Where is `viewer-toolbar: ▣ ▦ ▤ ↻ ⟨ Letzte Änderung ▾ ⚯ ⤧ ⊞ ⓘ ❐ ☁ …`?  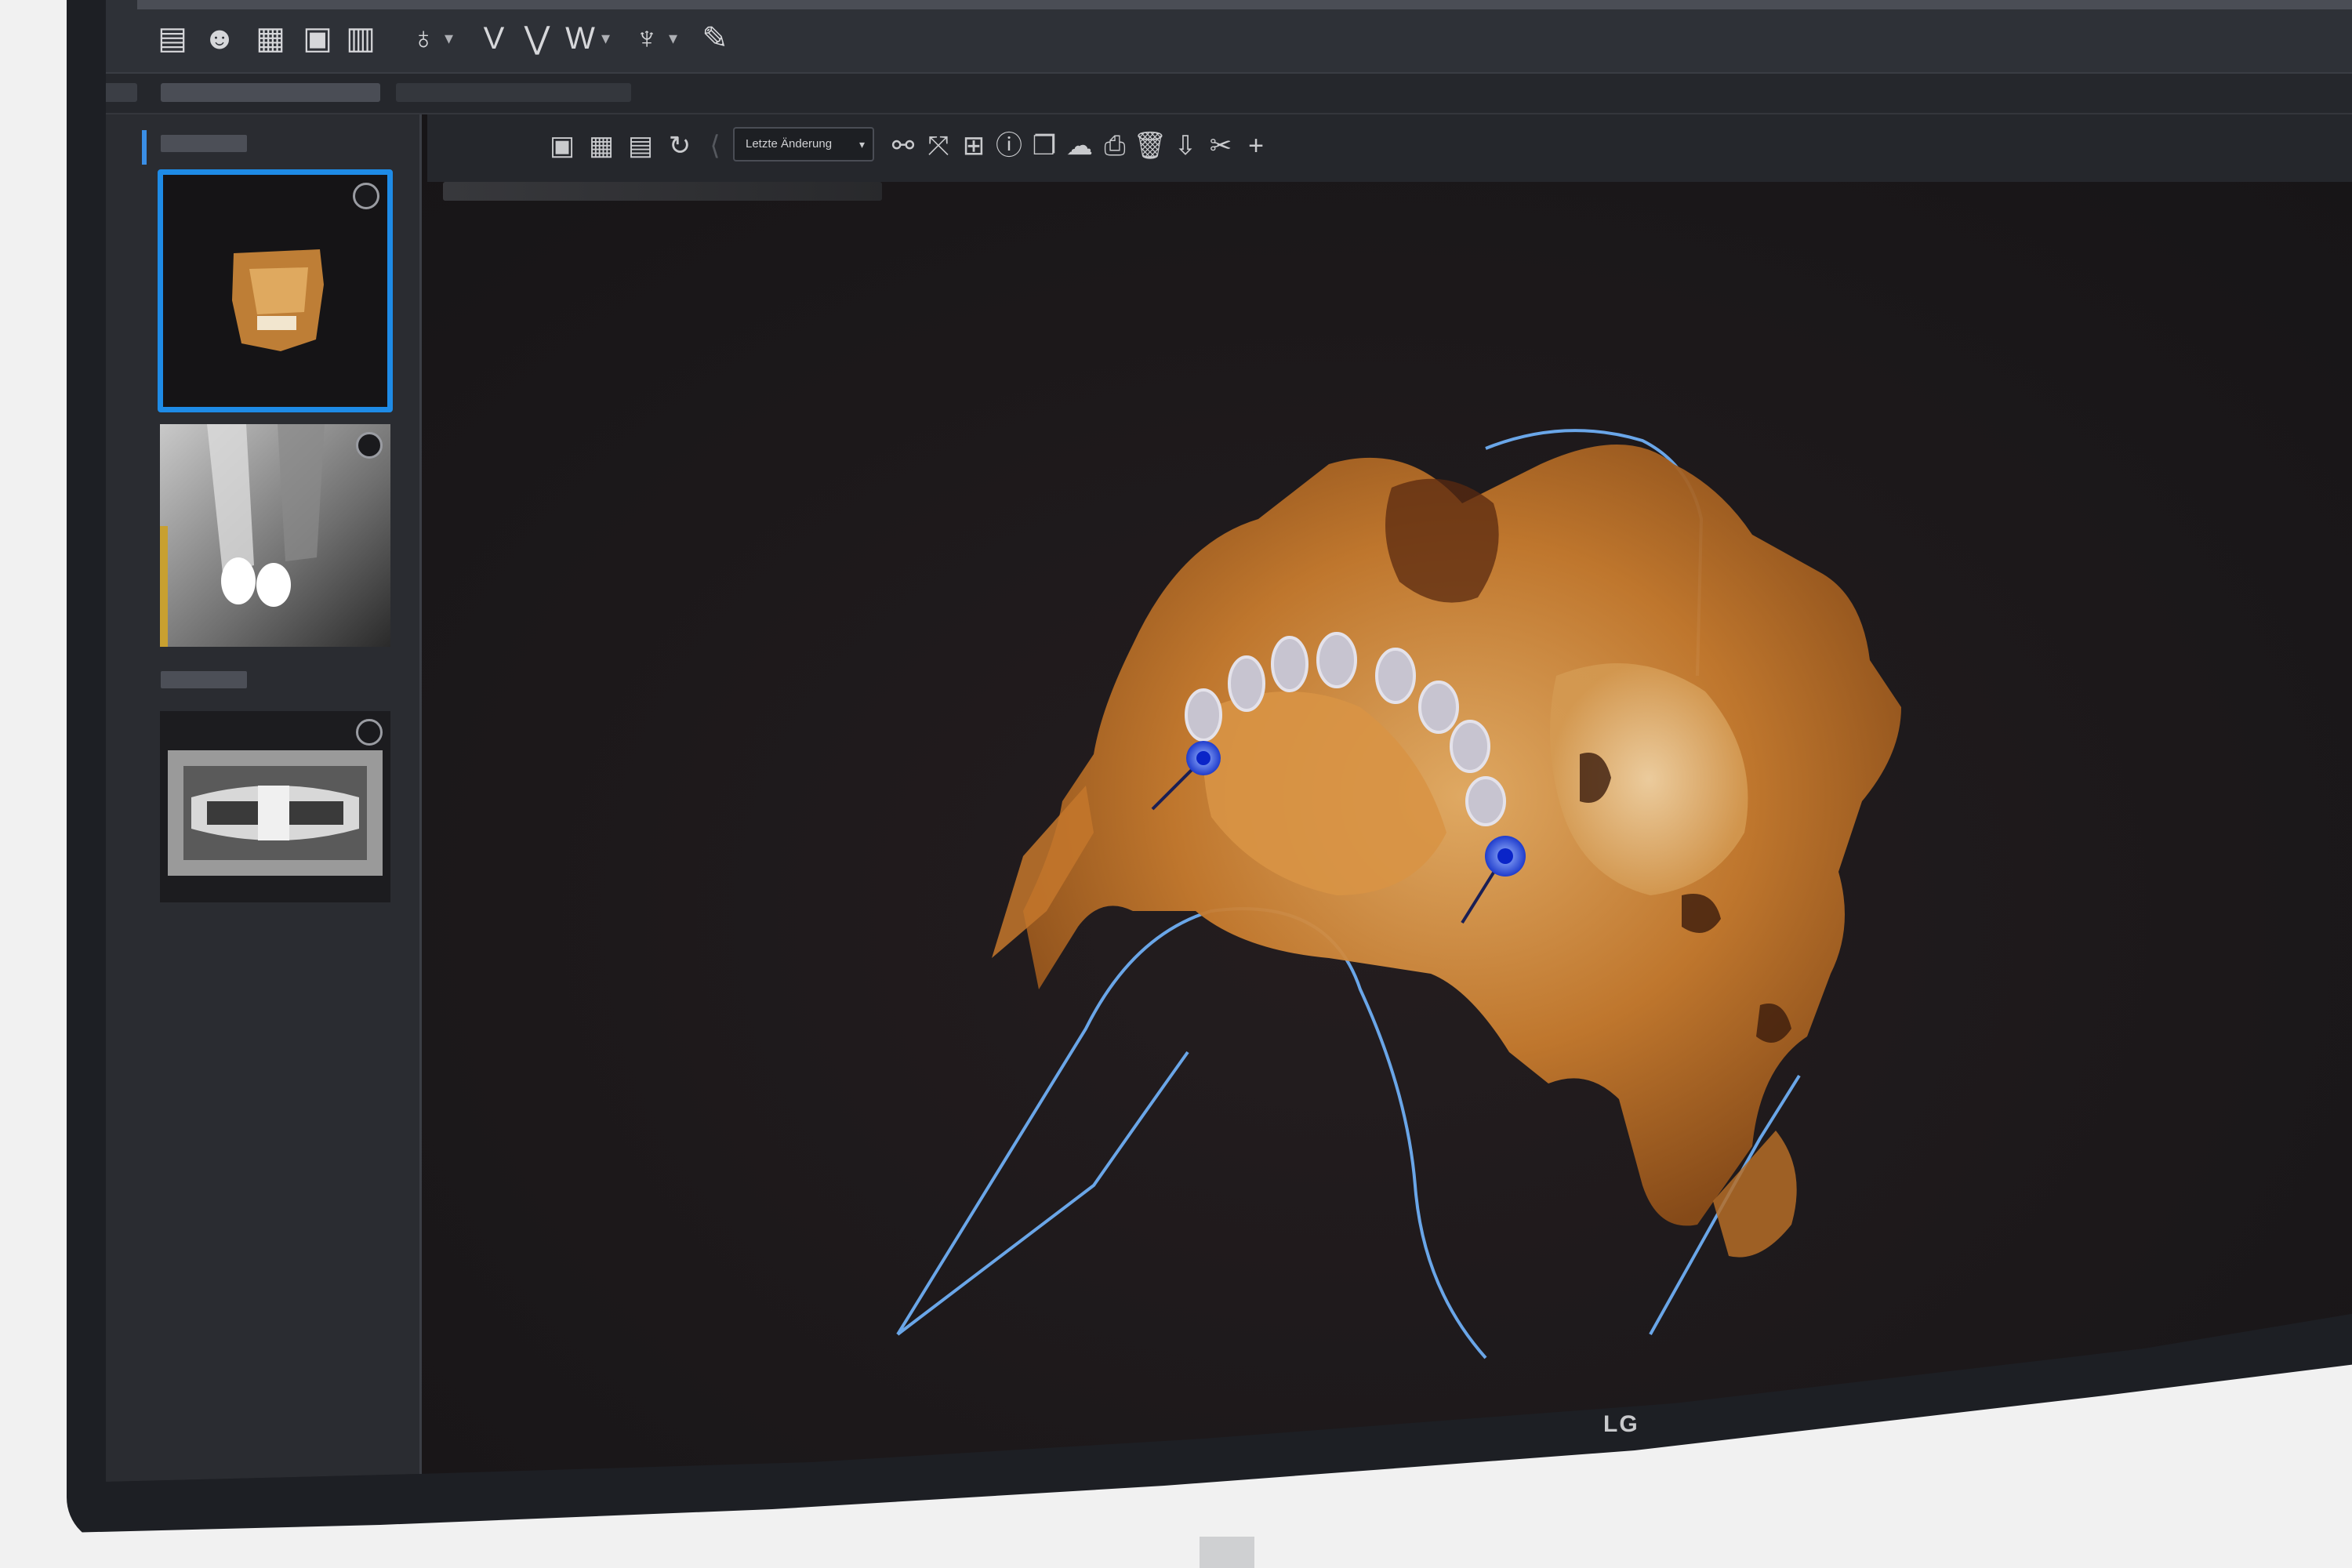
viewer-toolbar: ▣ ▦ ▤ ↻ ⟨ Letzte Änderung ▾ ⚯ ⤧ ⊞ ⓘ ❐ ☁ … is located at coordinates (1389, 148).